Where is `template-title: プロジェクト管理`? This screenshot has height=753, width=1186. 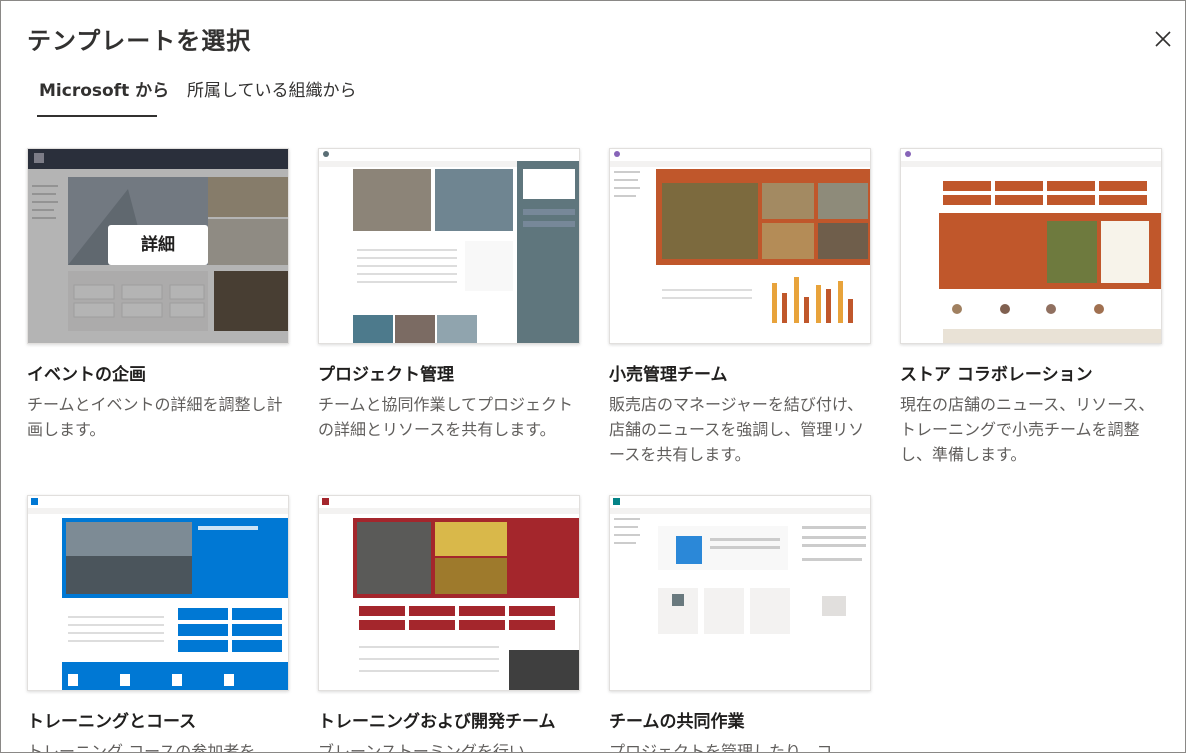
template-title: プロジェクト管理 is located at coordinates (386, 375).